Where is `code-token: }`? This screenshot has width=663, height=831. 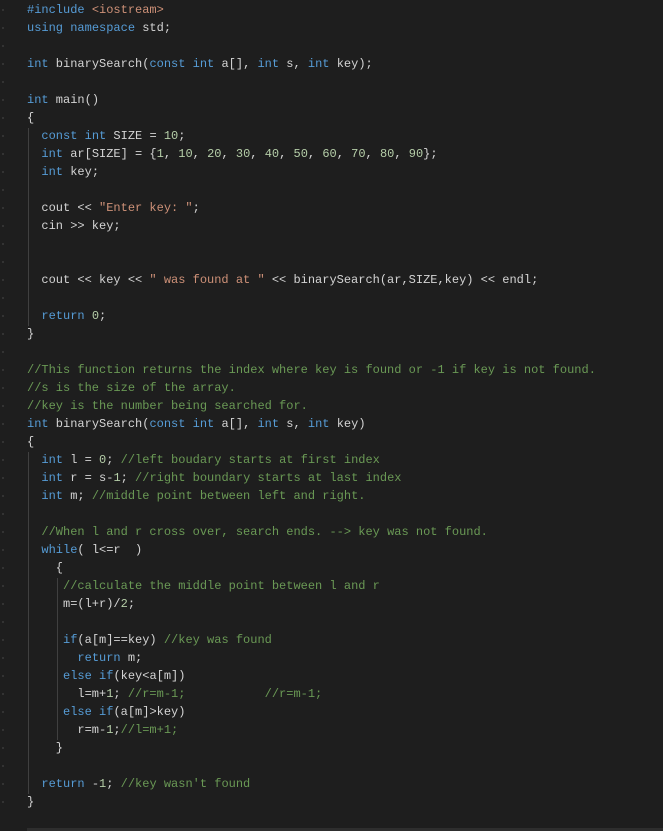 code-token: } is located at coordinates (31, 334).